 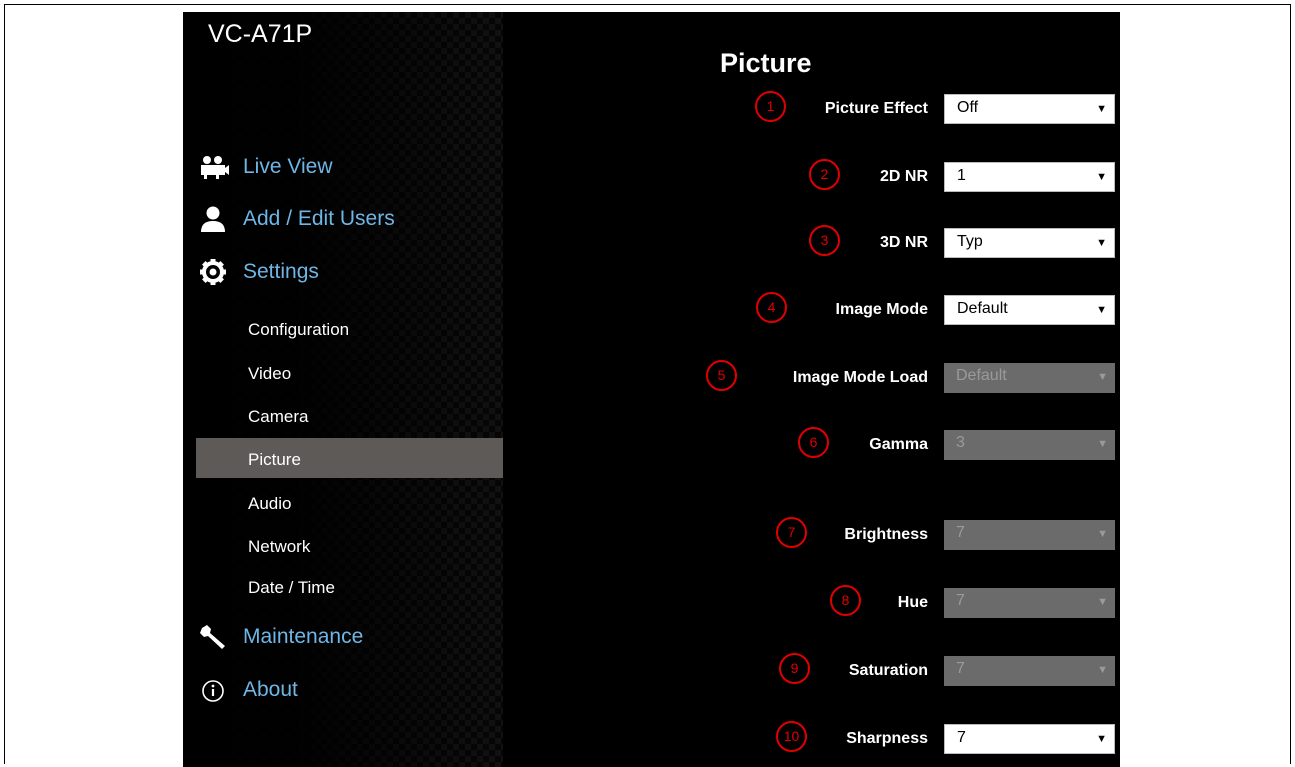 I want to click on setting-row-hue: 8 Hue 7 ▼, so click(x=811, y=601).